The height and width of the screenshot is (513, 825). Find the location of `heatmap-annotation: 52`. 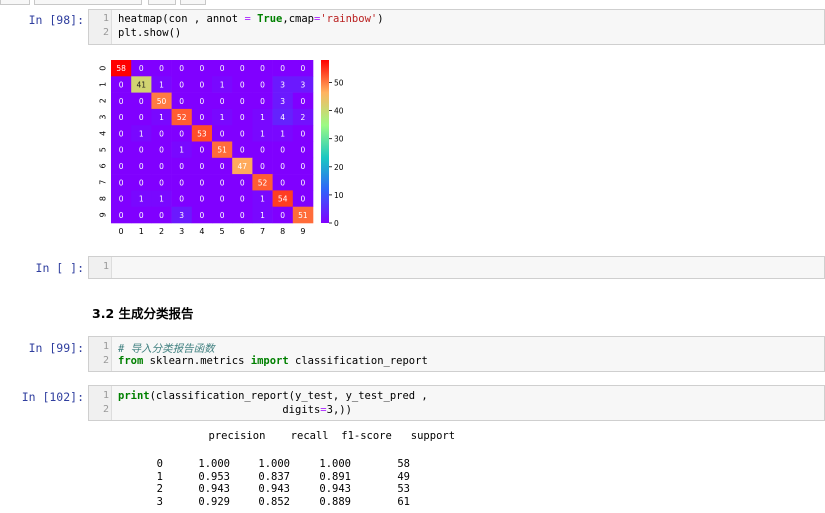

heatmap-annotation: 52 is located at coordinates (182, 117).